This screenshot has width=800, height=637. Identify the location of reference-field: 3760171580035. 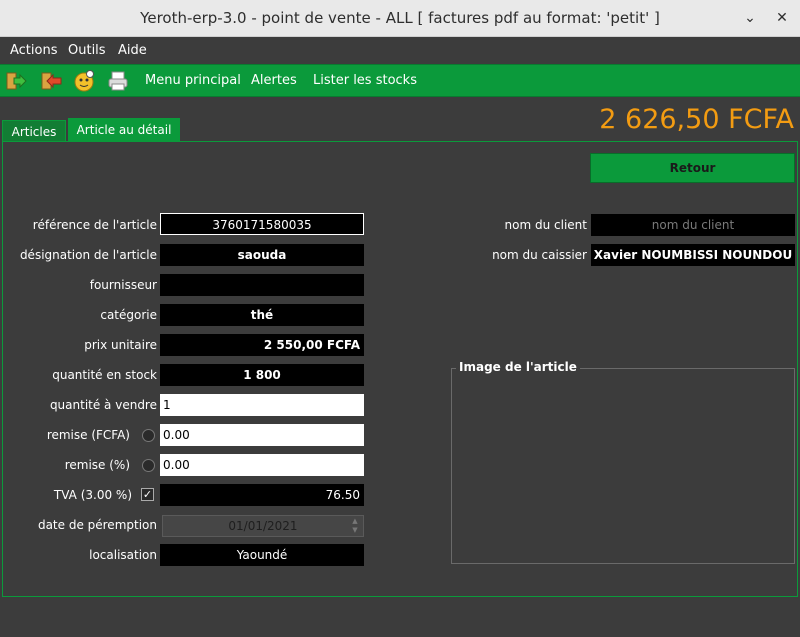
(262, 224).